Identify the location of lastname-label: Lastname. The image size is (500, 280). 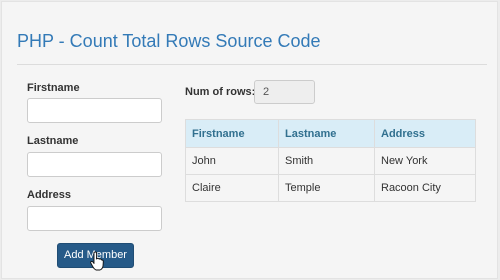
(53, 141).